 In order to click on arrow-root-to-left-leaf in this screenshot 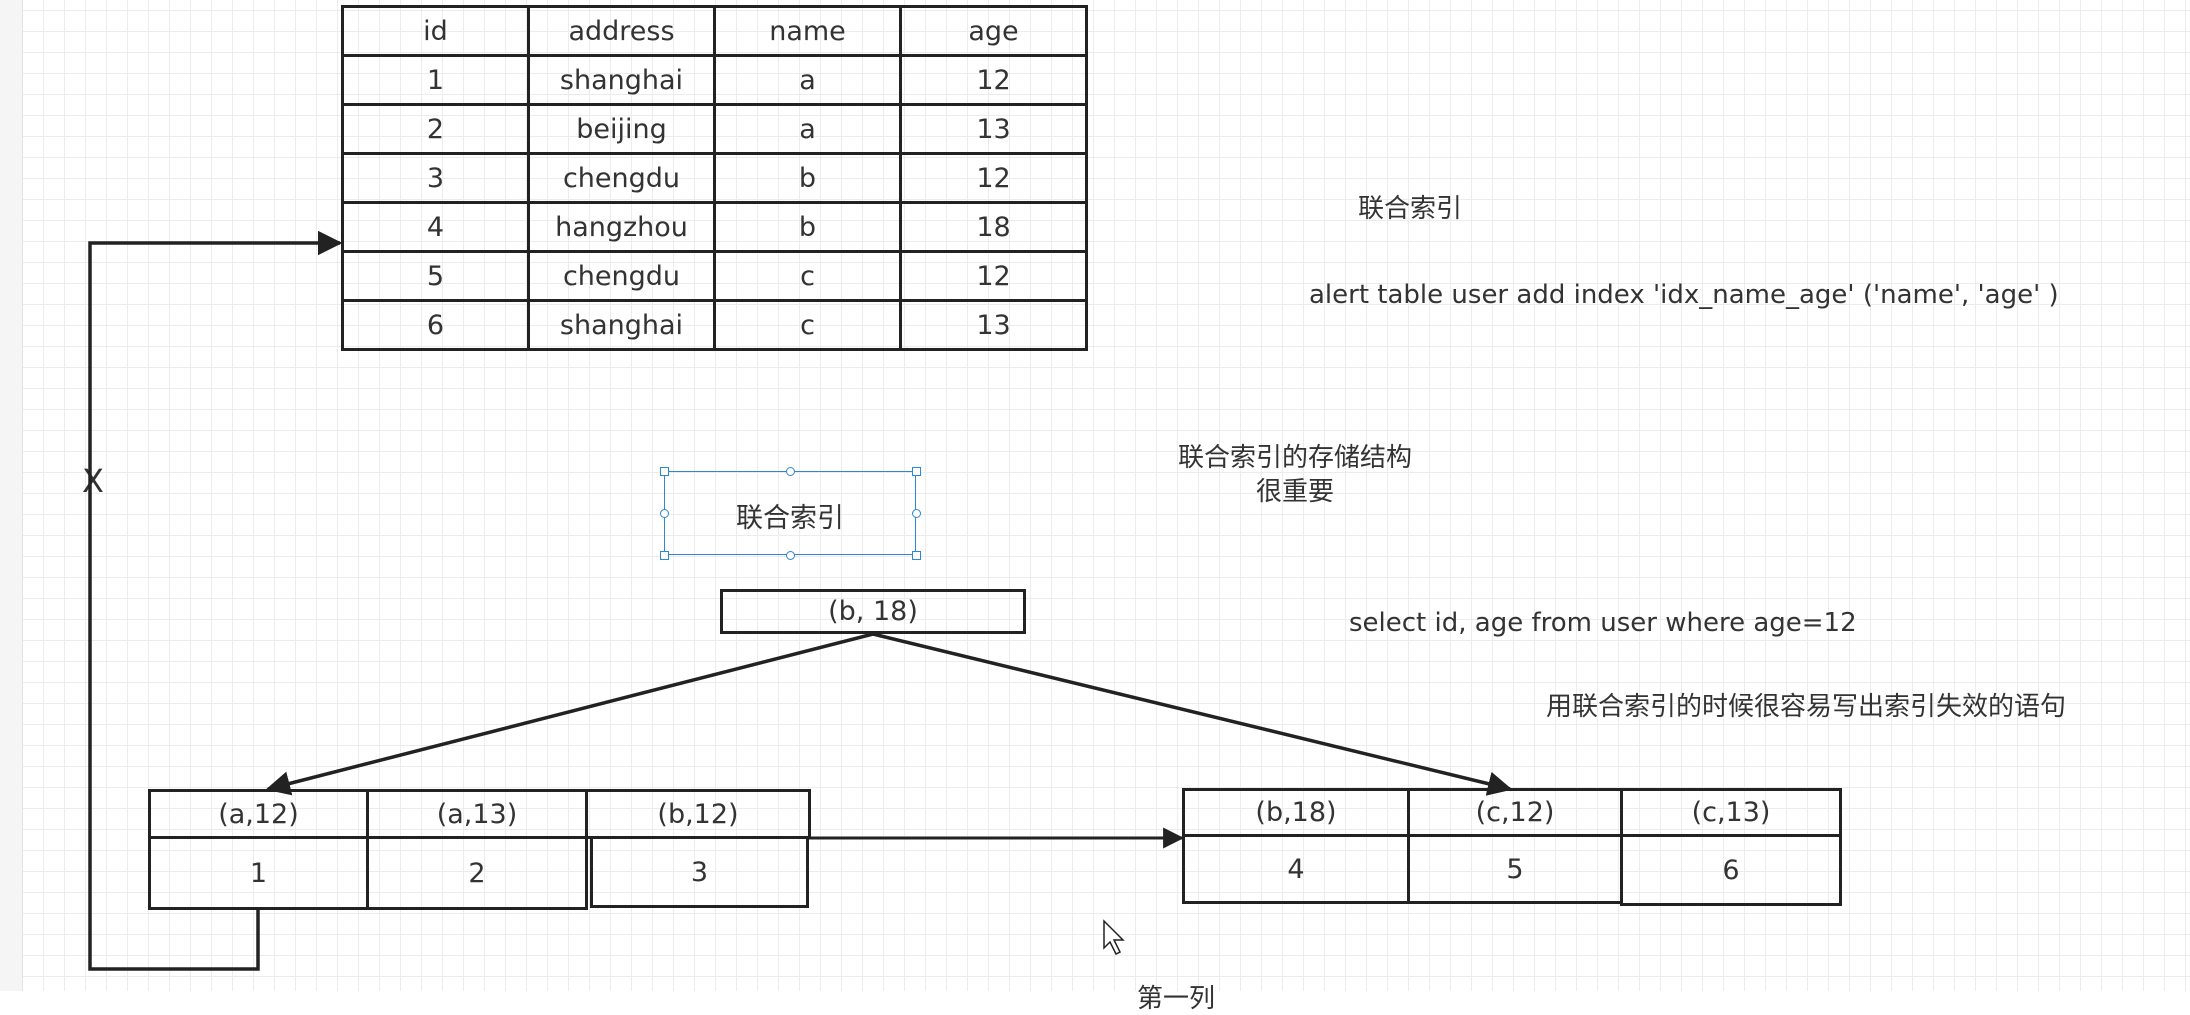, I will do `click(569, 714)`.